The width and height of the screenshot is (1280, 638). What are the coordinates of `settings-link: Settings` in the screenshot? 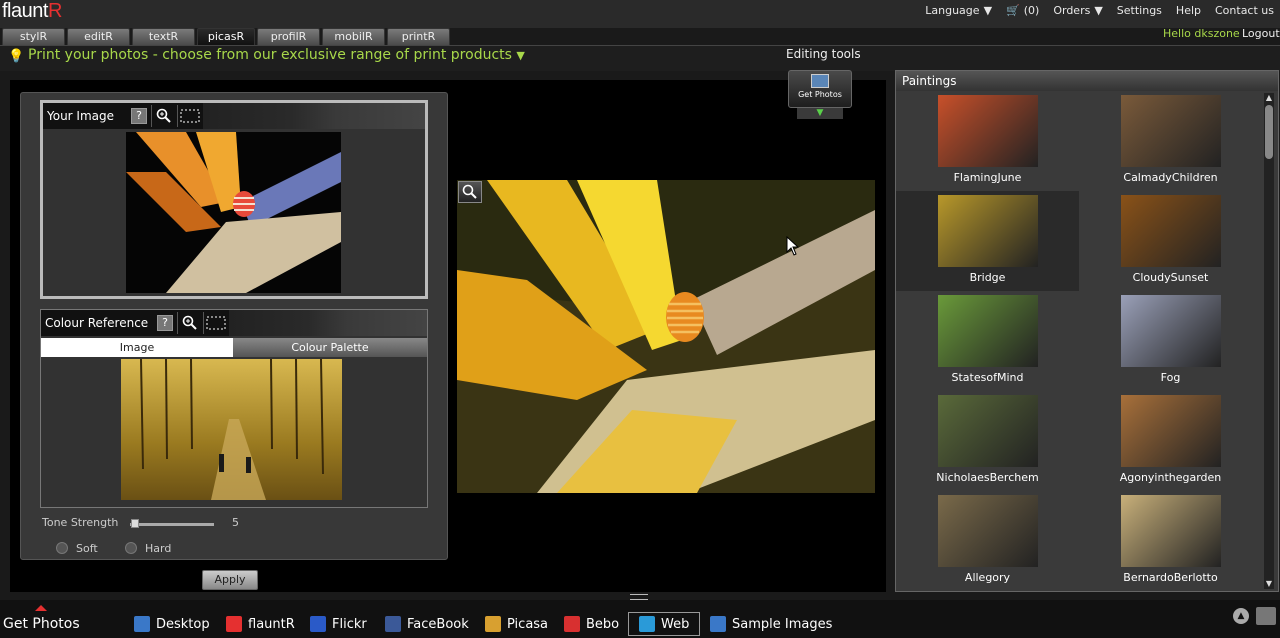 It's located at (1139, 10).